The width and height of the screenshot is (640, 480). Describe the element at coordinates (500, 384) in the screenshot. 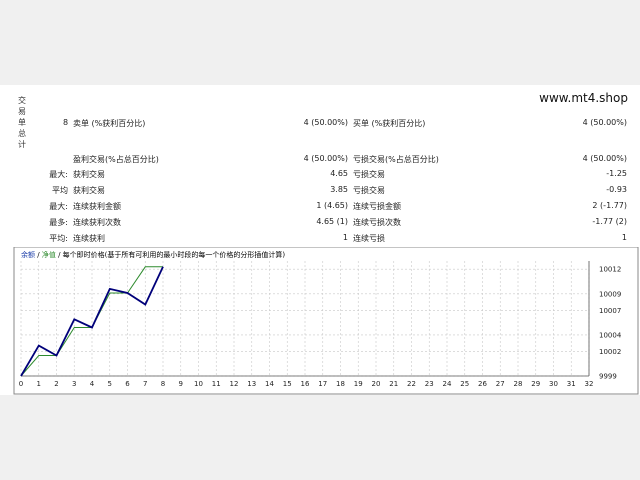

I see `x-tick-label: 27` at that location.